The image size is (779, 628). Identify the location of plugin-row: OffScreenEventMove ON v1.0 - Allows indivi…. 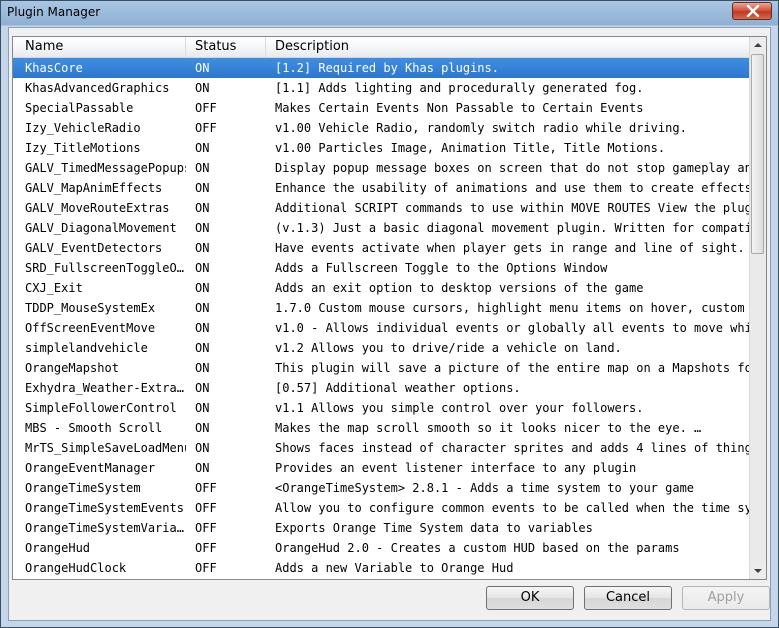
(382, 328).